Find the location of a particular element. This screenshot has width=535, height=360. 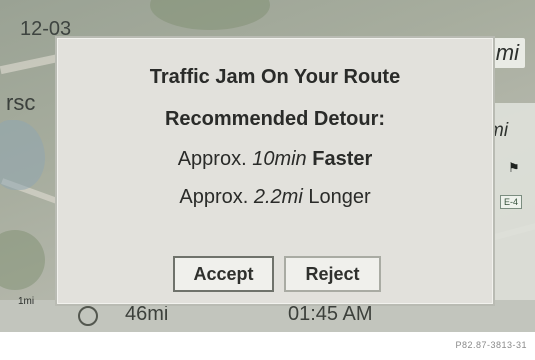

detour-time-line: Approx. 10min Faster is located at coordinates (275, 159).